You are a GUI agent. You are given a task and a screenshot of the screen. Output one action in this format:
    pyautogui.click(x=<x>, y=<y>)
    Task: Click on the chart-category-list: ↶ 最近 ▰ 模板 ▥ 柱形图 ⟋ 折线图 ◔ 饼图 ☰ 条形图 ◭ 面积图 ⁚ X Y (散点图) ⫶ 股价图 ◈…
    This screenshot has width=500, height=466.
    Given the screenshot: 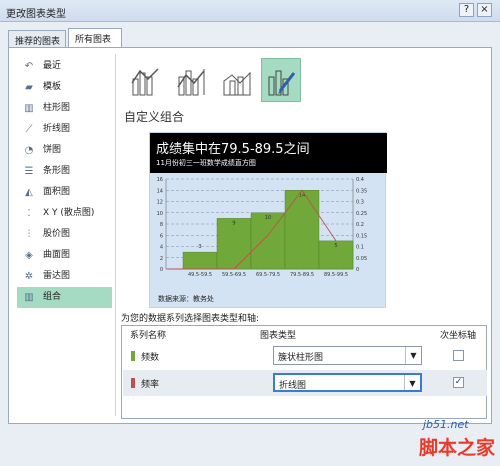 What is the action you would take?
    pyautogui.click(x=64, y=182)
    